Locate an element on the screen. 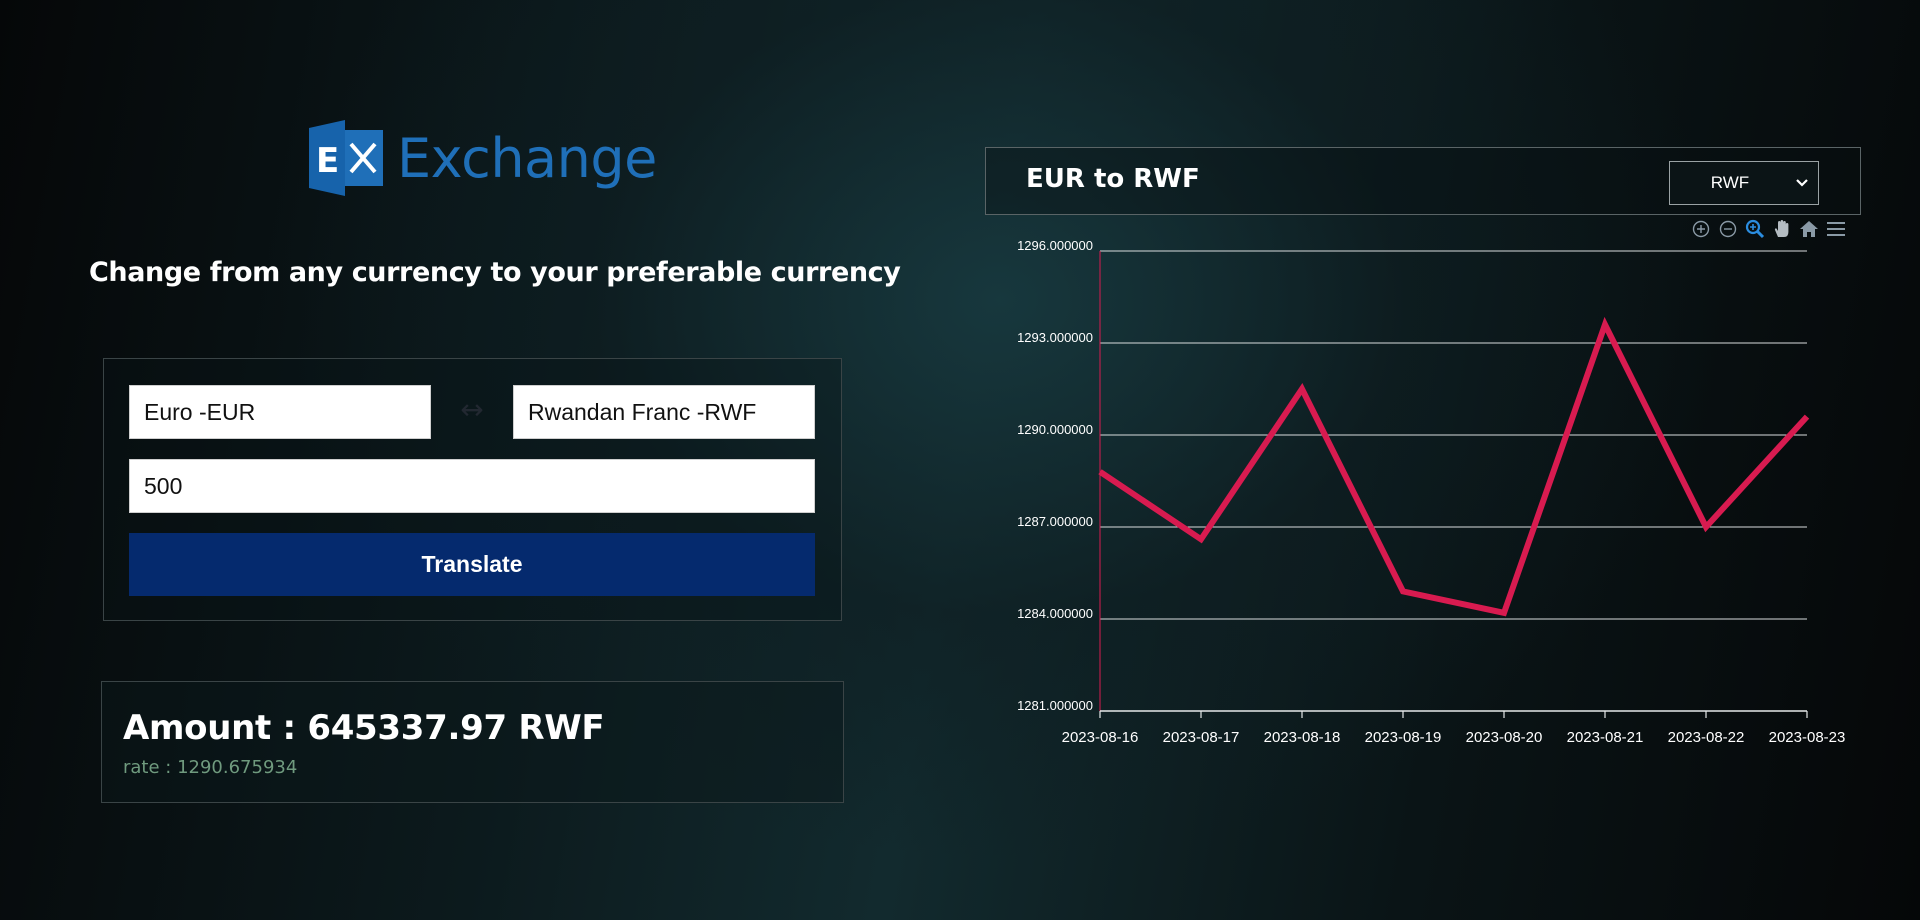 This screenshot has width=1920, height=920. series-line is located at coordinates (1454, 466).